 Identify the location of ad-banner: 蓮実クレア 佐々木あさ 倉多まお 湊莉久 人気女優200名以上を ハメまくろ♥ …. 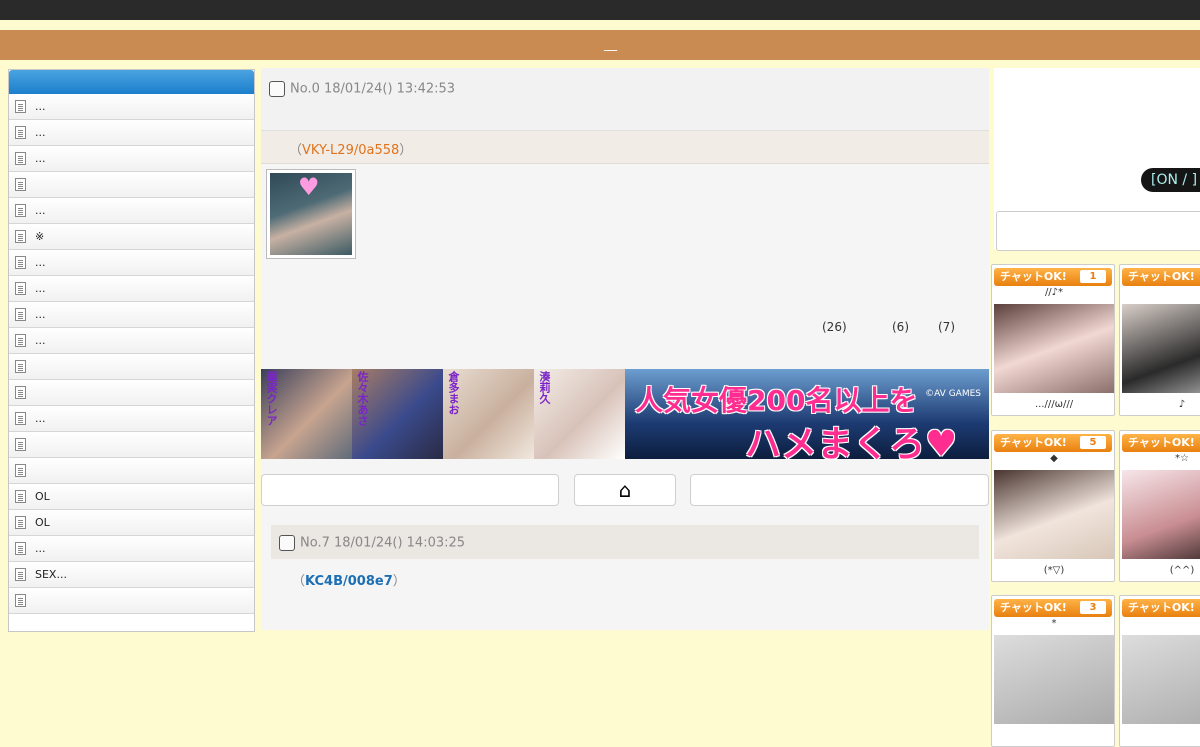
(625, 417).